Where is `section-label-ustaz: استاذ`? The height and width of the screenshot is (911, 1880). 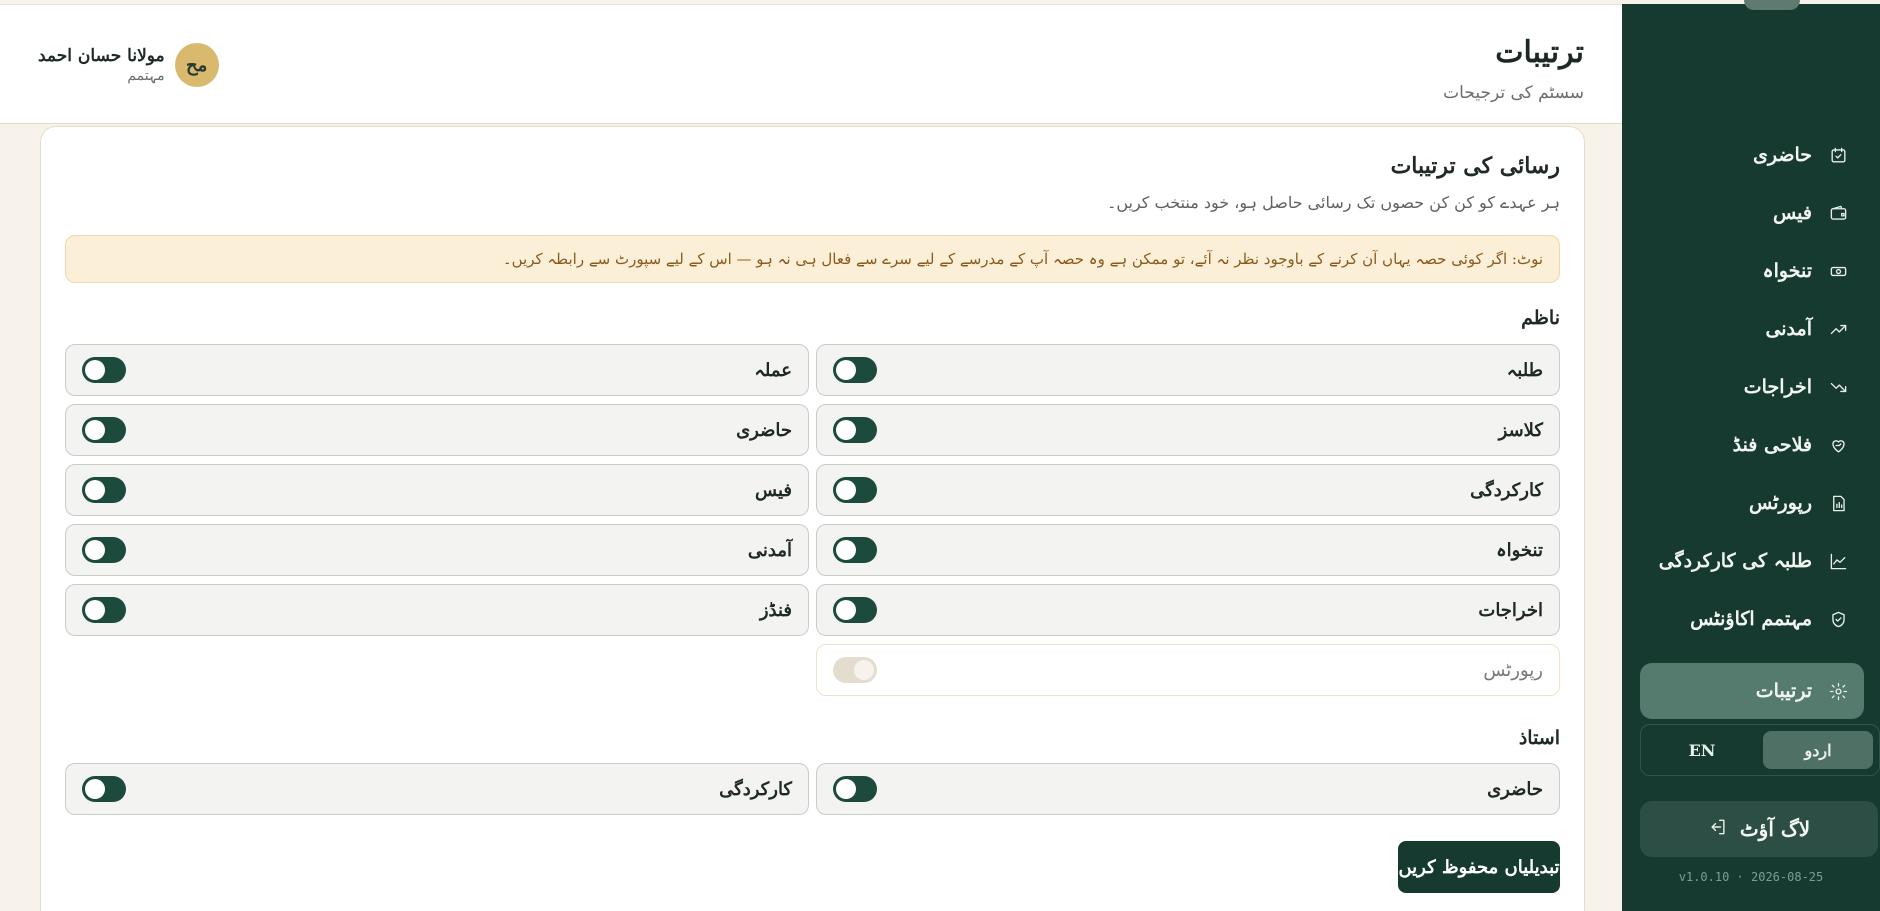 section-label-ustaz: استاذ is located at coordinates (1539, 738).